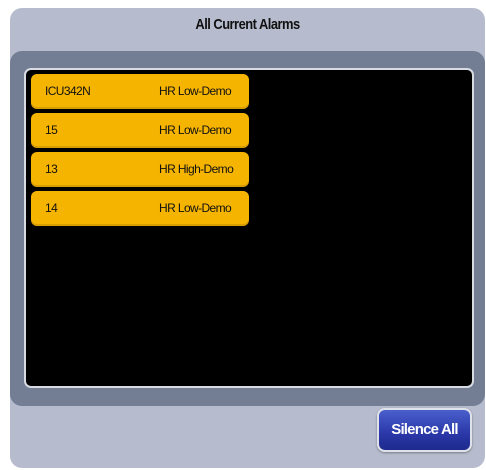 Image resolution: width=486 pixels, height=470 pixels. What do you see at coordinates (51, 130) in the screenshot?
I see `alarm-bed-label: 15` at bounding box center [51, 130].